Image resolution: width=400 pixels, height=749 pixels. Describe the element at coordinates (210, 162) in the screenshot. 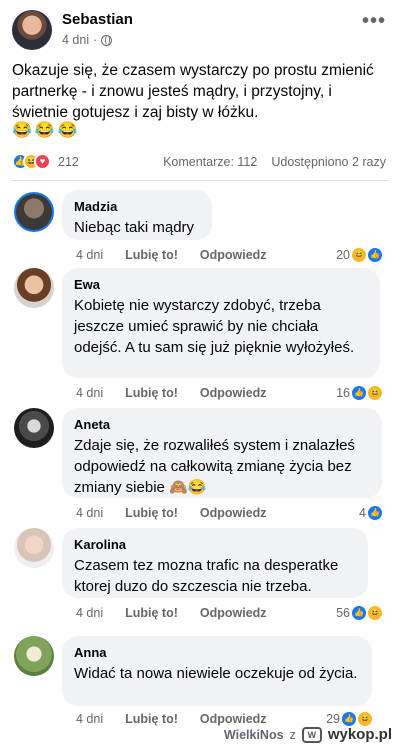

I see `comments-count: Komentarze: 112` at that location.